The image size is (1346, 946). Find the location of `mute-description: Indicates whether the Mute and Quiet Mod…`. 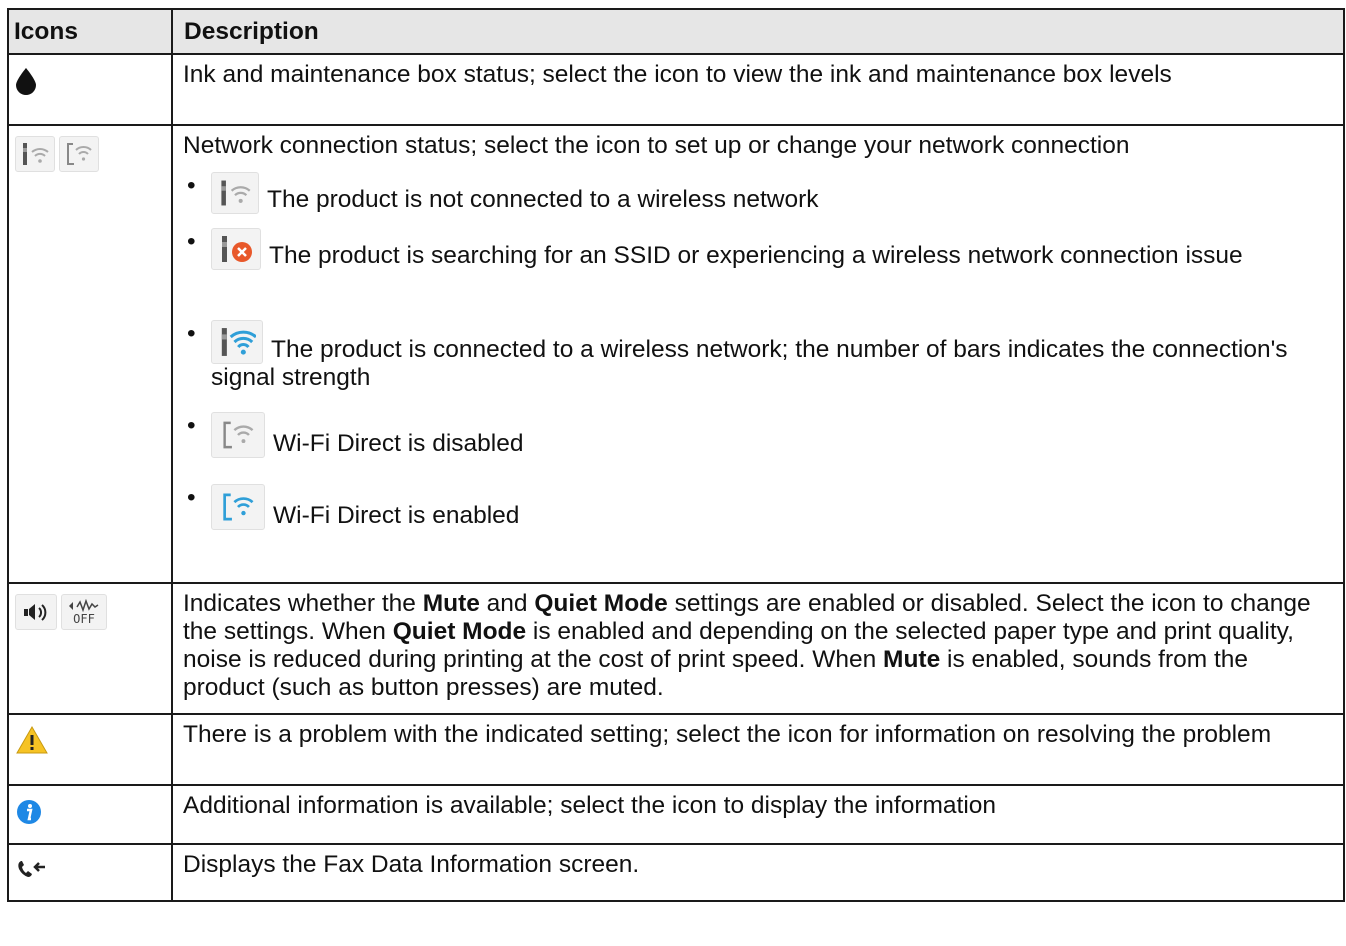

mute-description: Indicates whether the Mute and Quiet Mod… is located at coordinates (747, 645).